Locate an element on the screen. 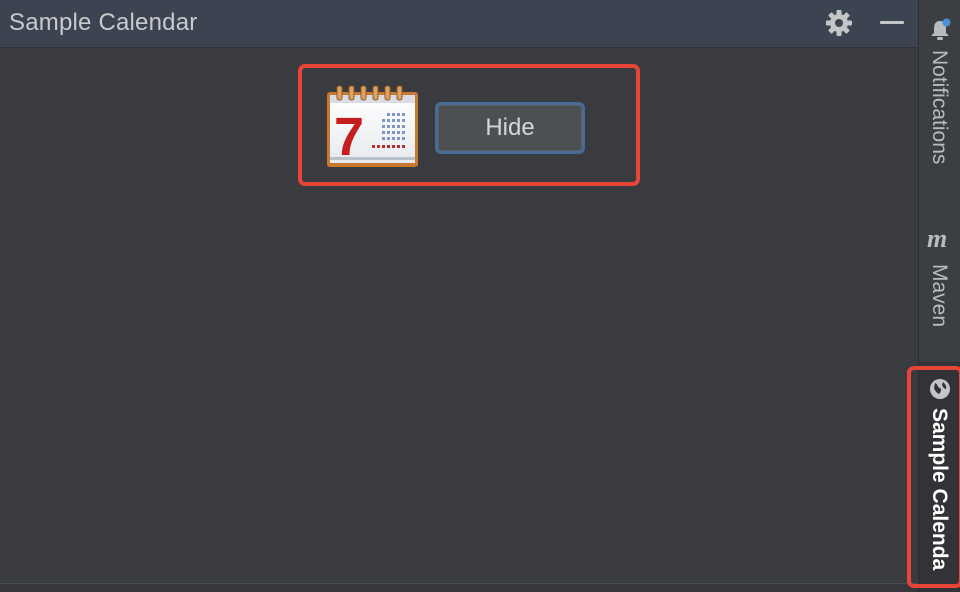  stripe-item-maven: m Maven is located at coordinates (939, 282).